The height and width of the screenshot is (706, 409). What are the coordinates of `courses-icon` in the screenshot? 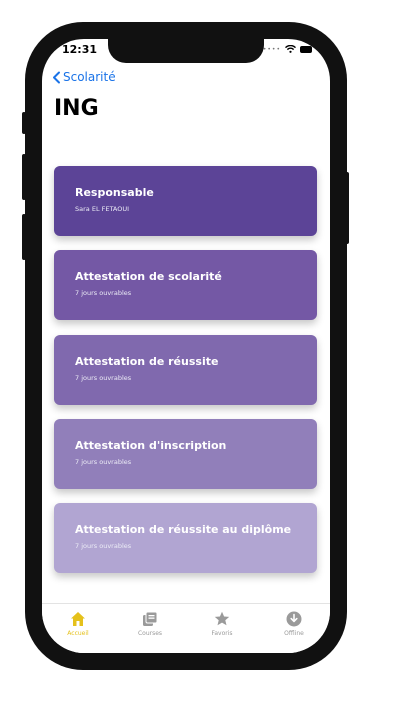 It's located at (150, 618).